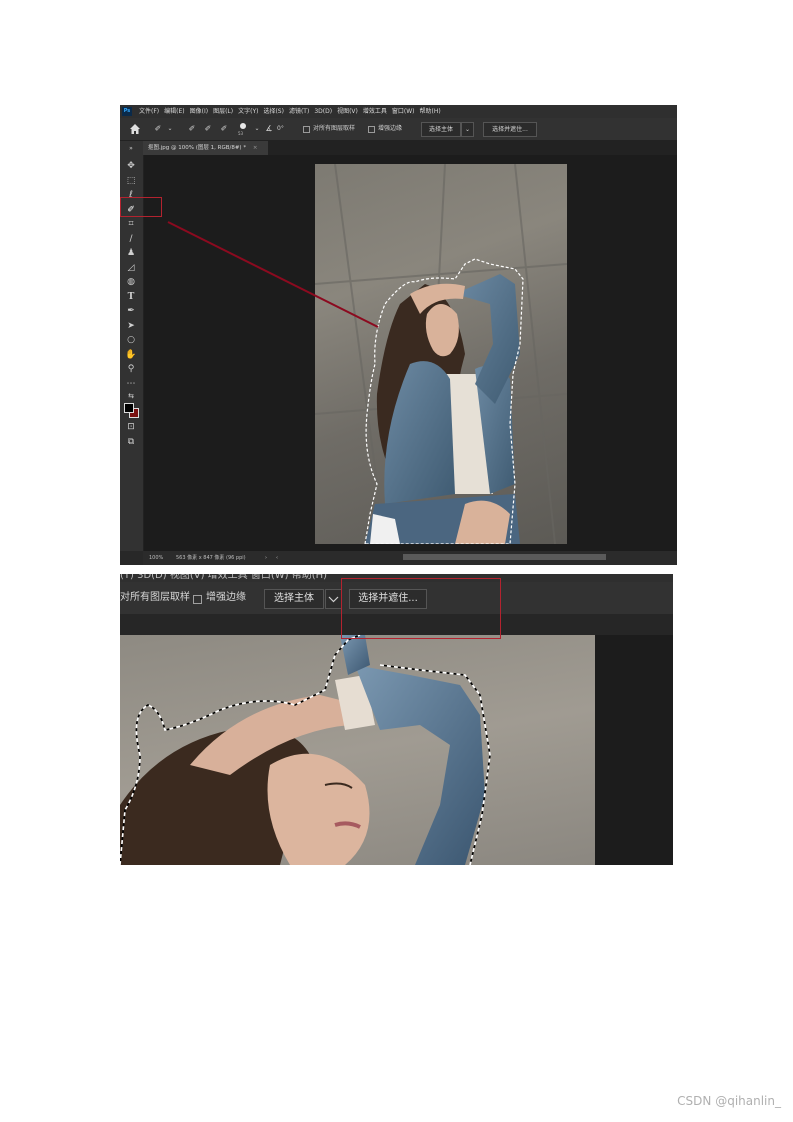  I want to click on home-icon, so click(135, 129).